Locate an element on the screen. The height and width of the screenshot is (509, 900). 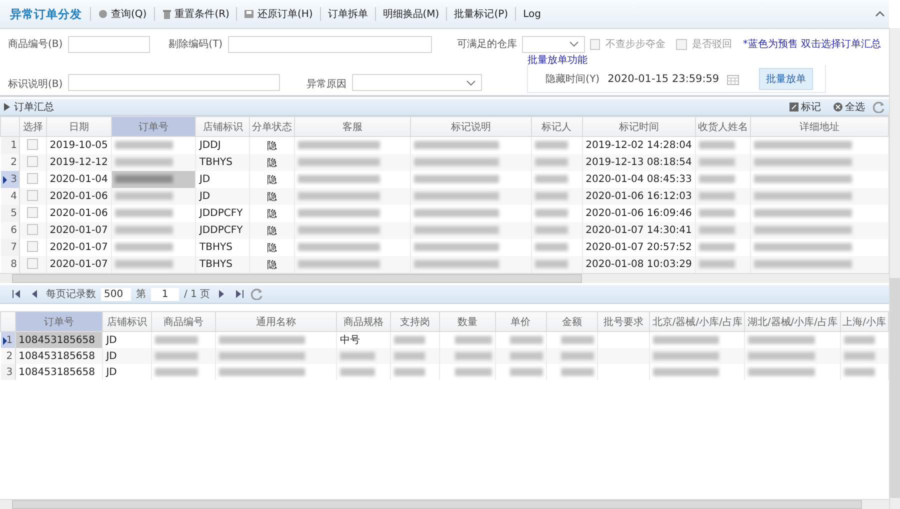
field-label: 商品编号(B) is located at coordinates (35, 44).